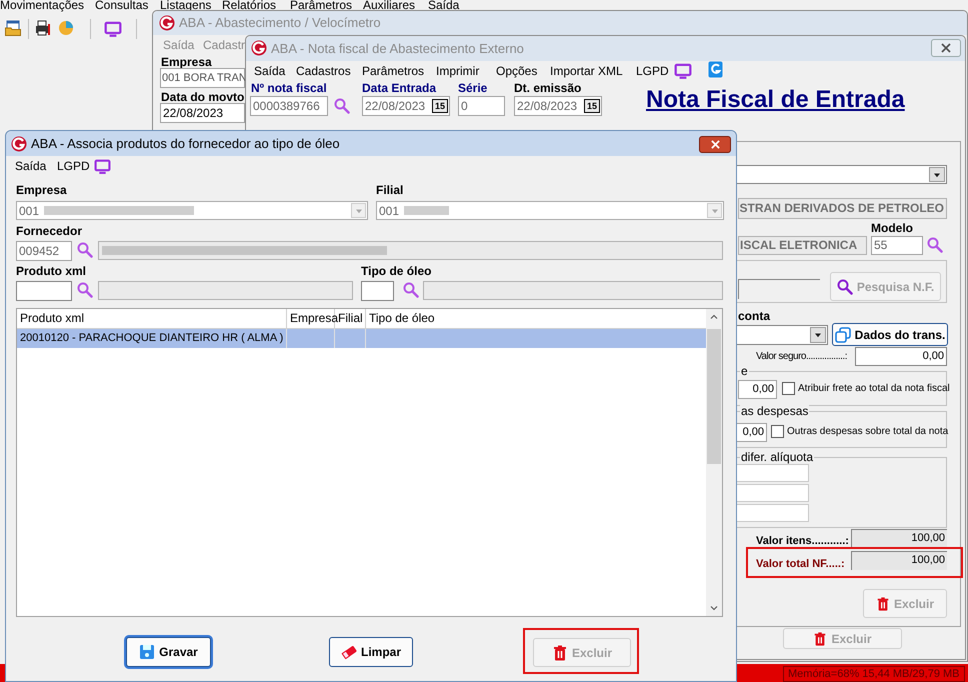 This screenshot has width=968, height=682. Describe the element at coordinates (152, 338) in the screenshot. I see `table-cell: 20010120 - PARACHOQUE DIANTEIRO HR ( ALMA )` at that location.